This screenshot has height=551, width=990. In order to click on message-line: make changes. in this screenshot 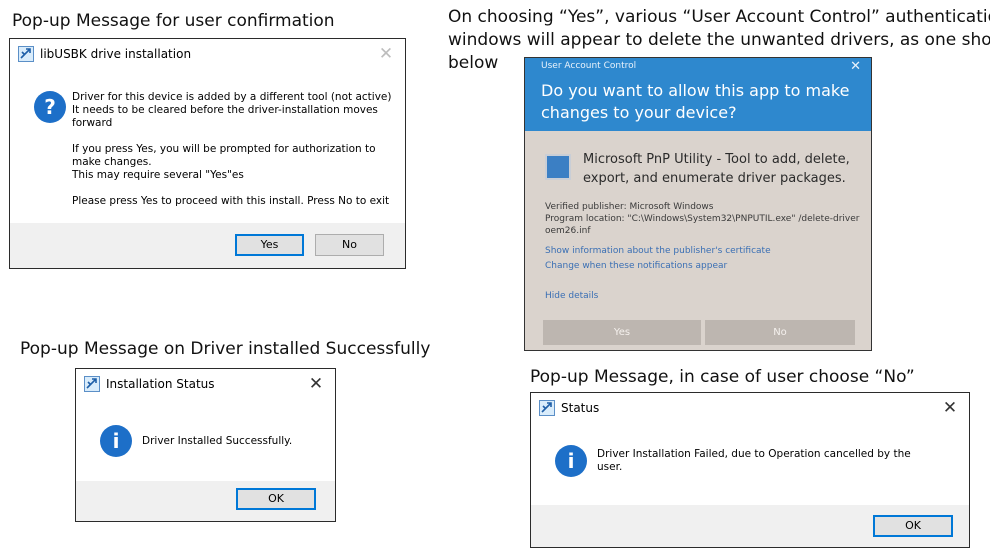, I will do `click(112, 162)`.